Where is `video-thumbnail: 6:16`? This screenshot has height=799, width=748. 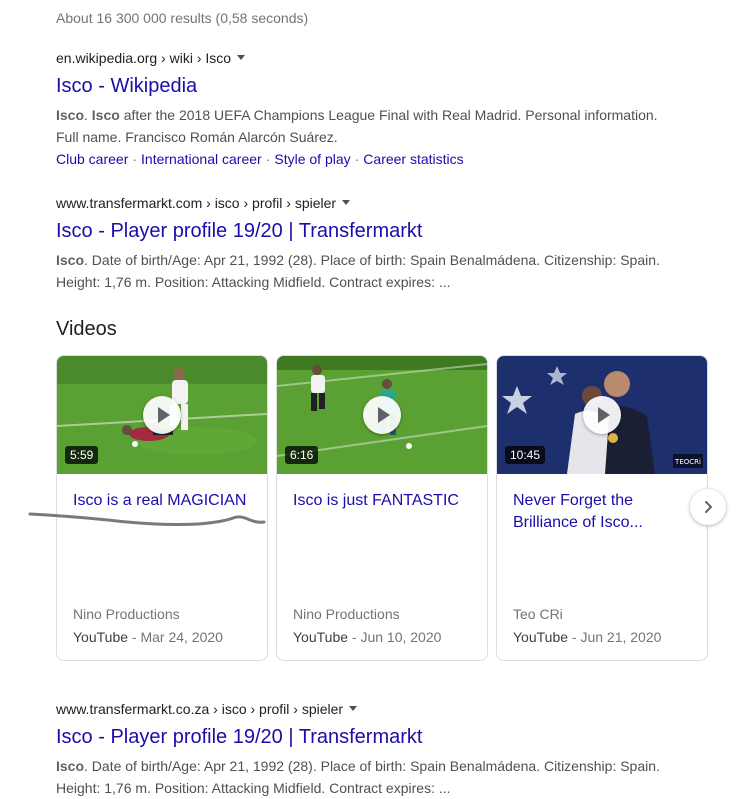
video-thumbnail: 6:16 is located at coordinates (382, 415).